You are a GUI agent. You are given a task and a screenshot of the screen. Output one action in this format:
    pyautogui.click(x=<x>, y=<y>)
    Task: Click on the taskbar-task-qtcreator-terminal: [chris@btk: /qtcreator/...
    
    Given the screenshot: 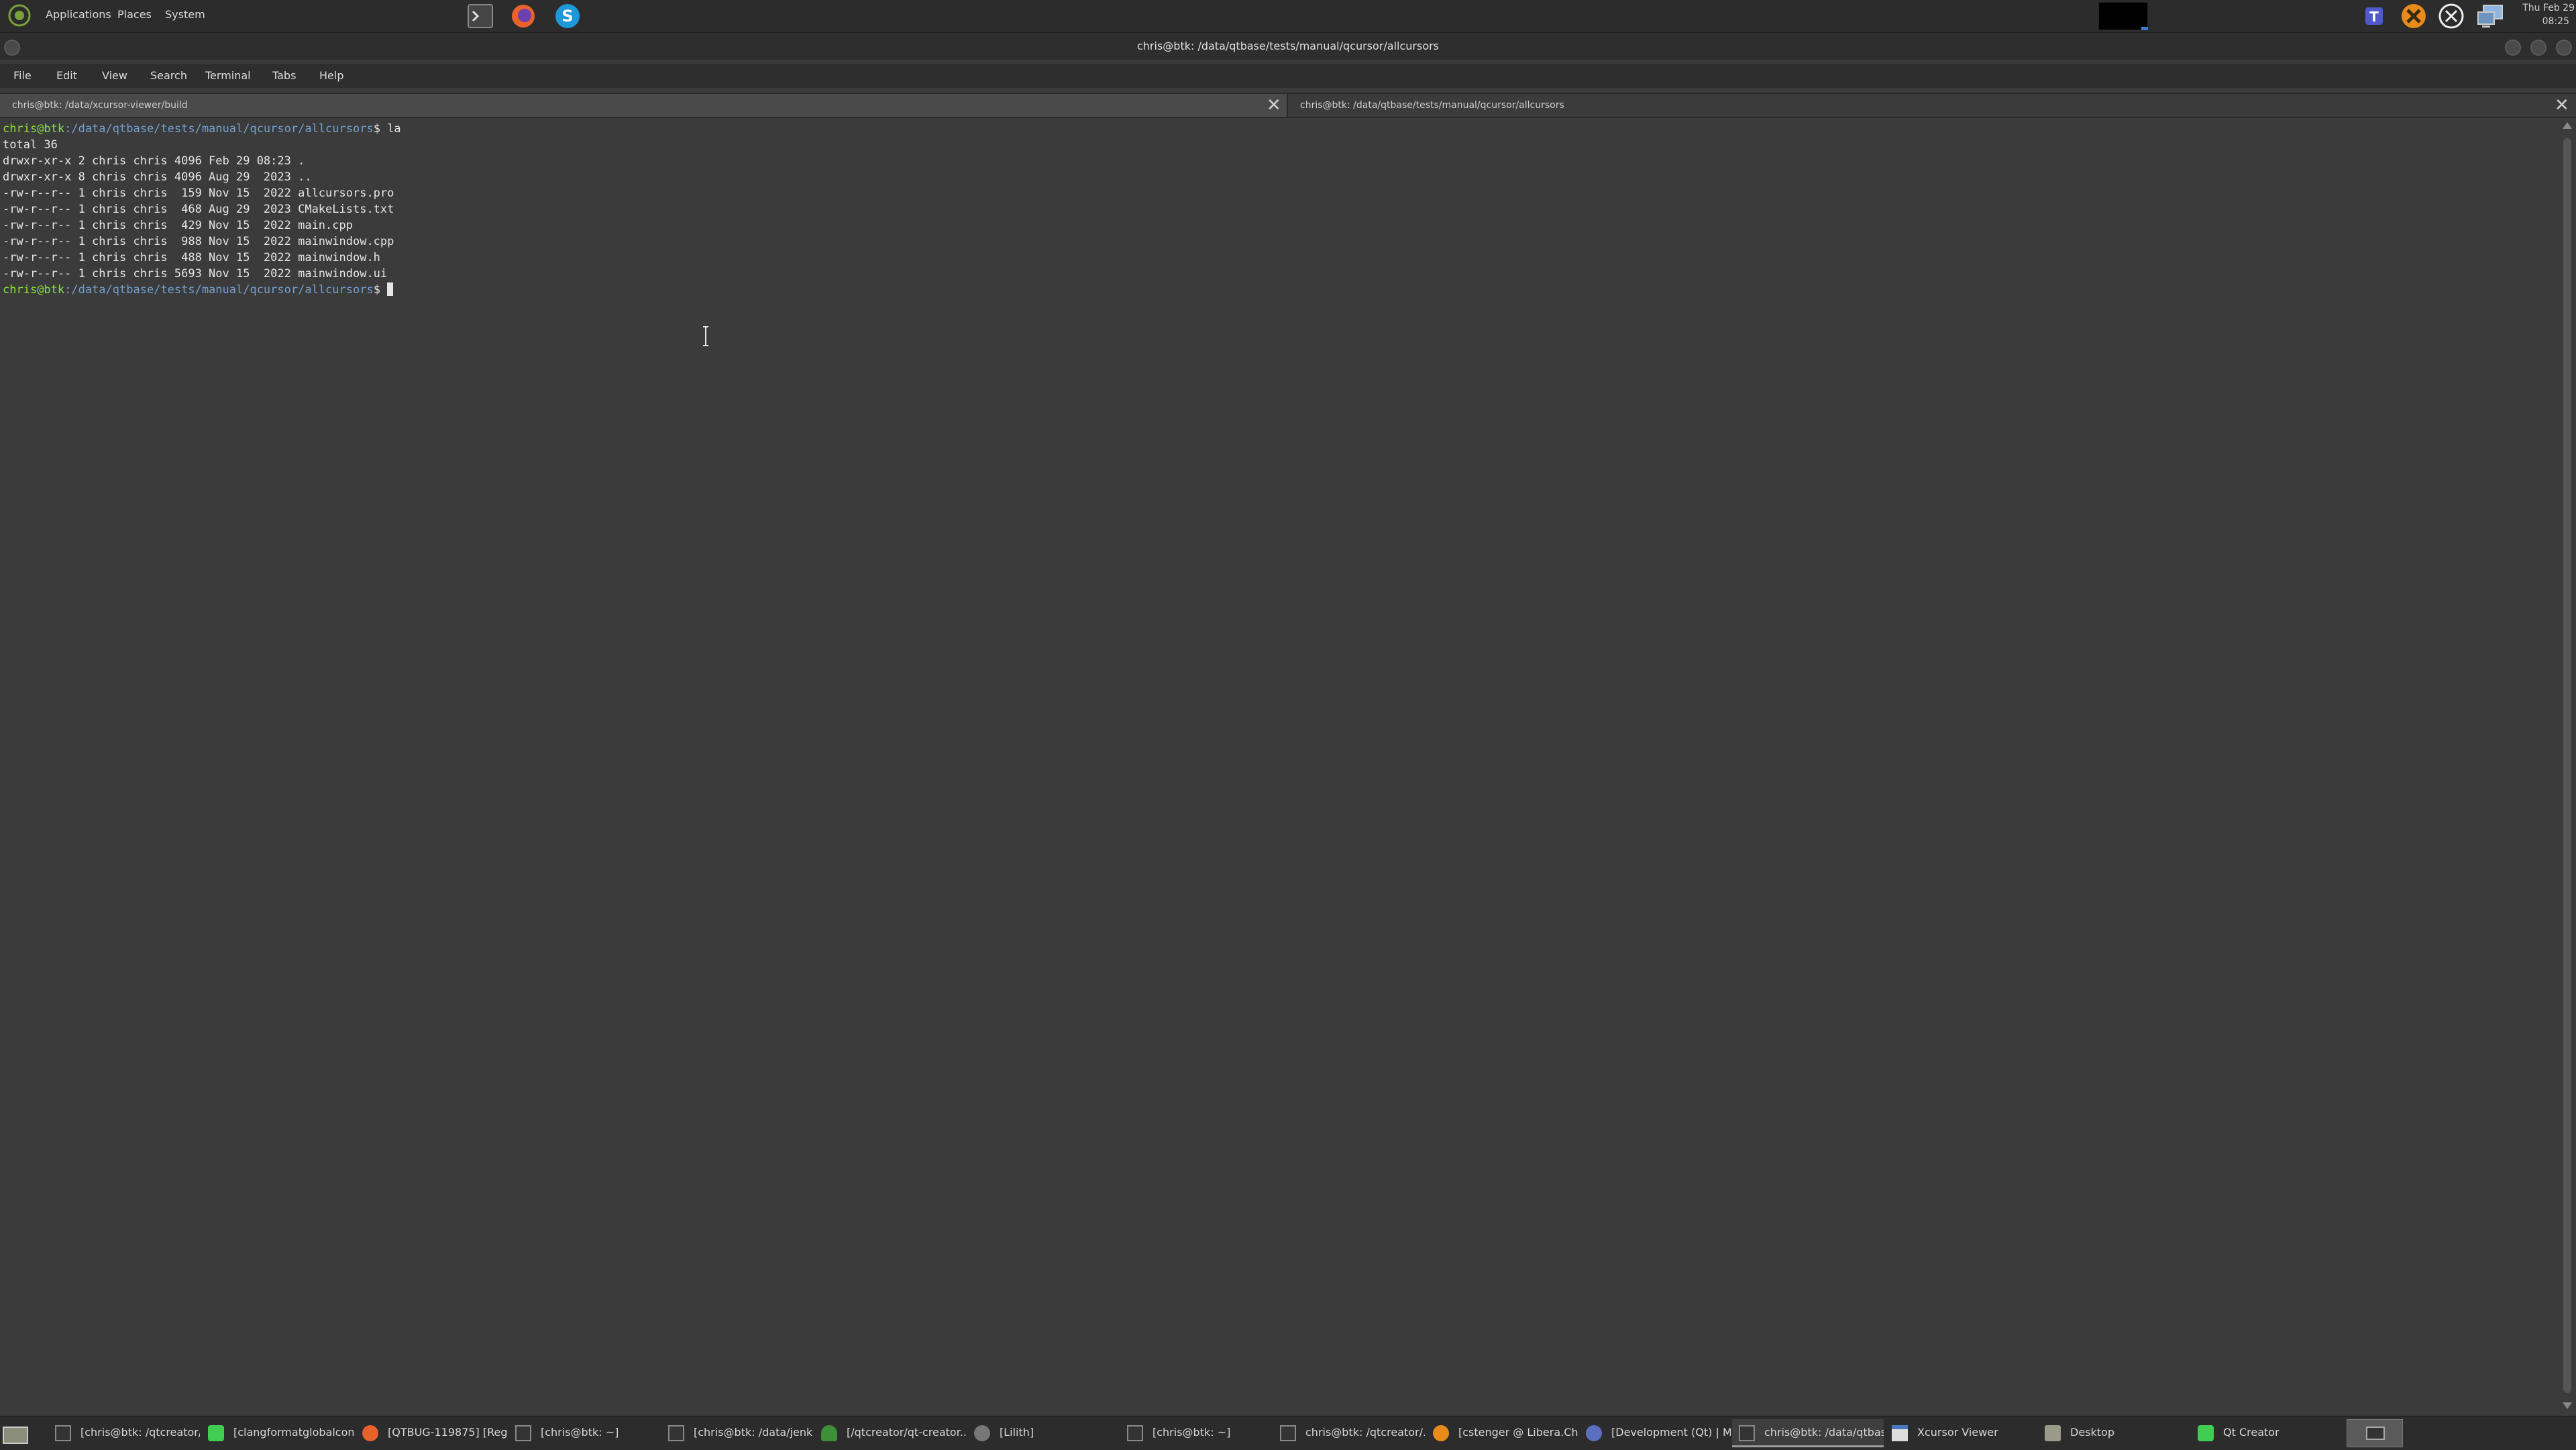 What is the action you would take?
    pyautogui.click(x=124, y=1433)
    